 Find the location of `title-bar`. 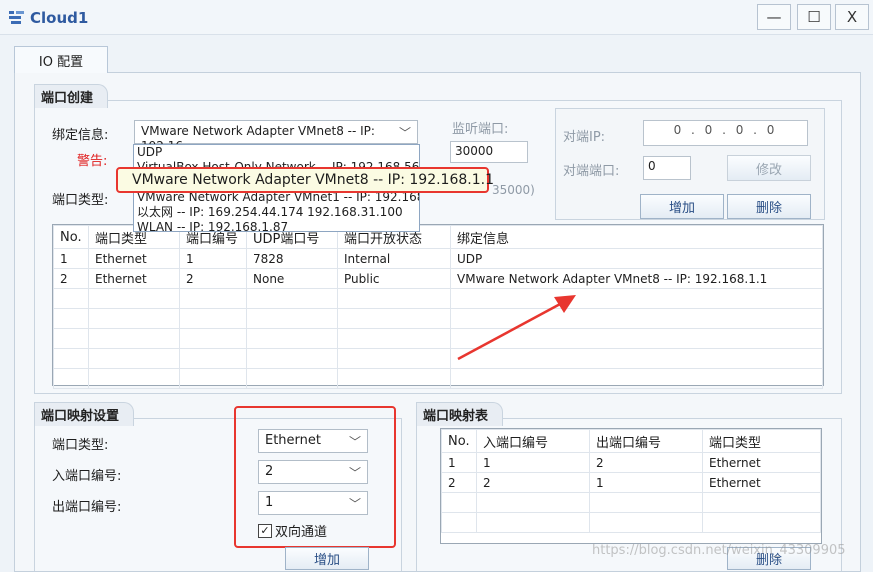

title-bar is located at coordinates (436, 17).